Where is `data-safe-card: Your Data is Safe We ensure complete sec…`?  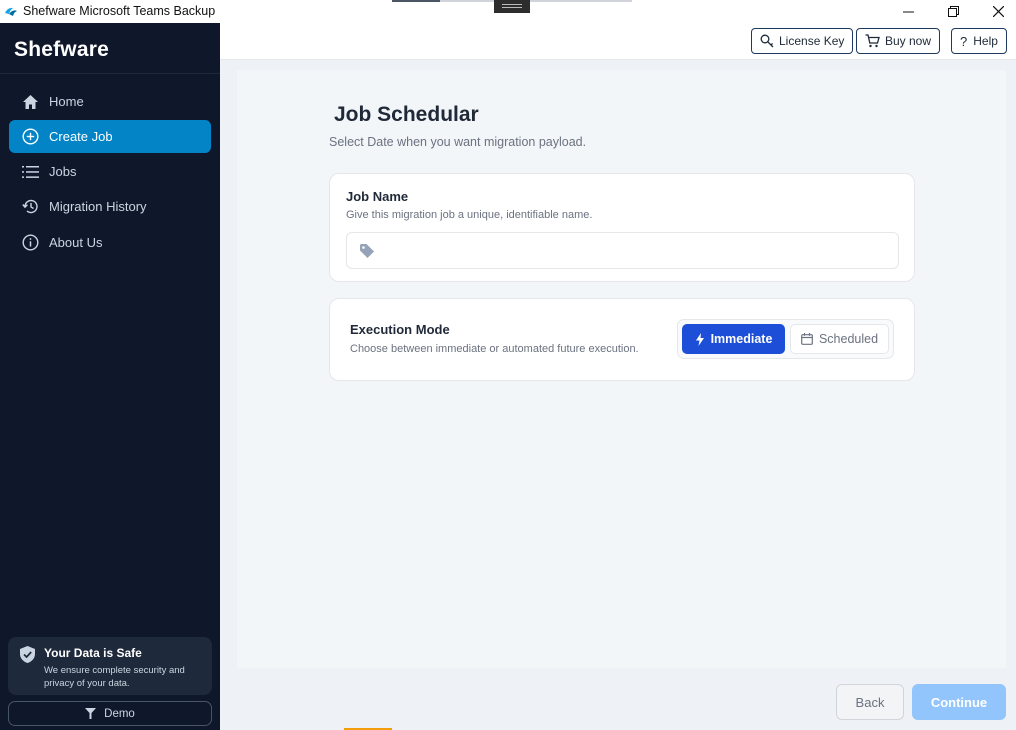 data-safe-card: Your Data is Safe We ensure complete sec… is located at coordinates (110, 666).